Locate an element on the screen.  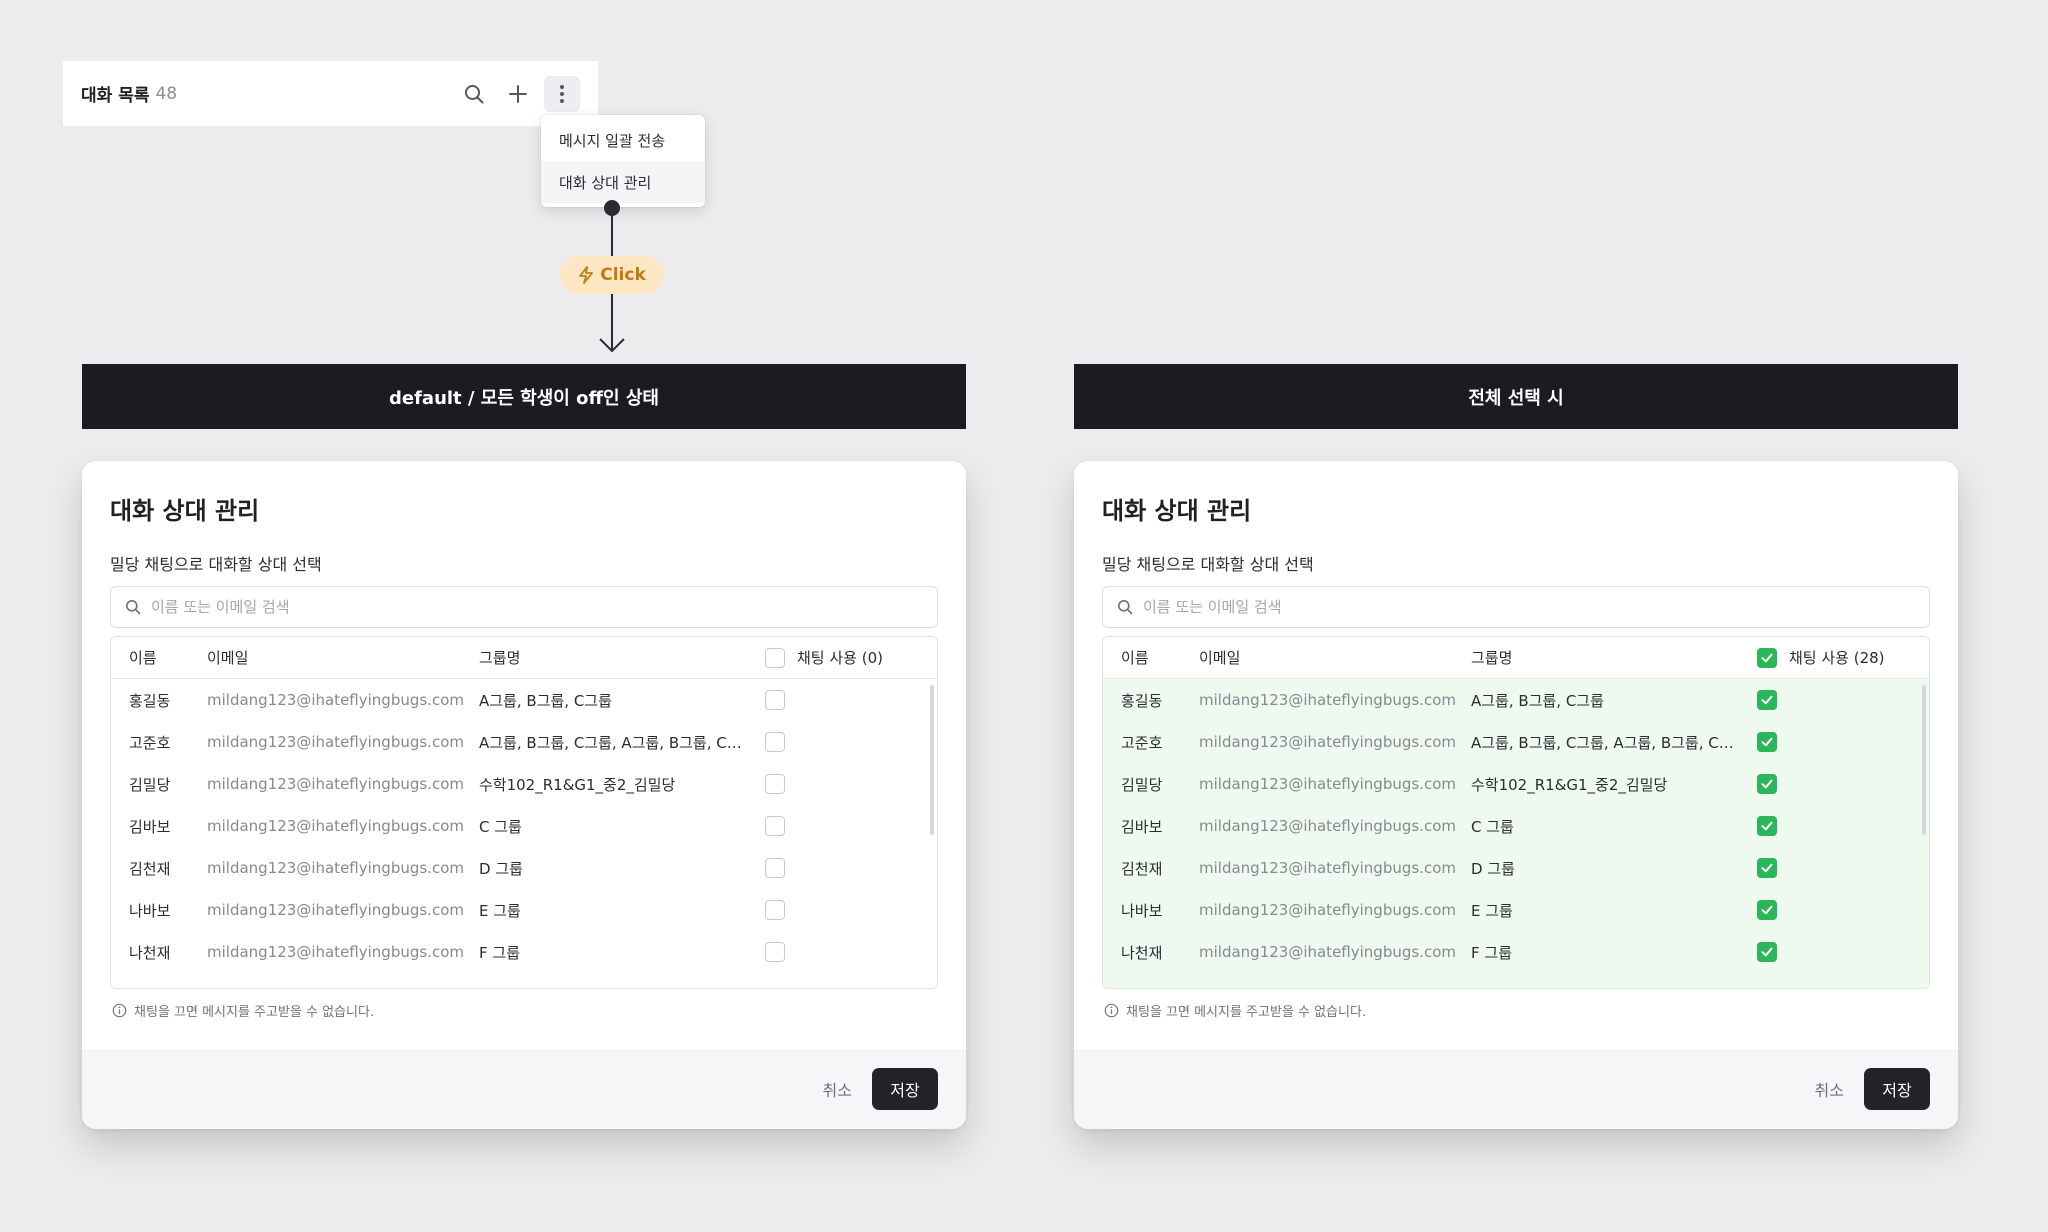
plus-icon is located at coordinates (518, 94).